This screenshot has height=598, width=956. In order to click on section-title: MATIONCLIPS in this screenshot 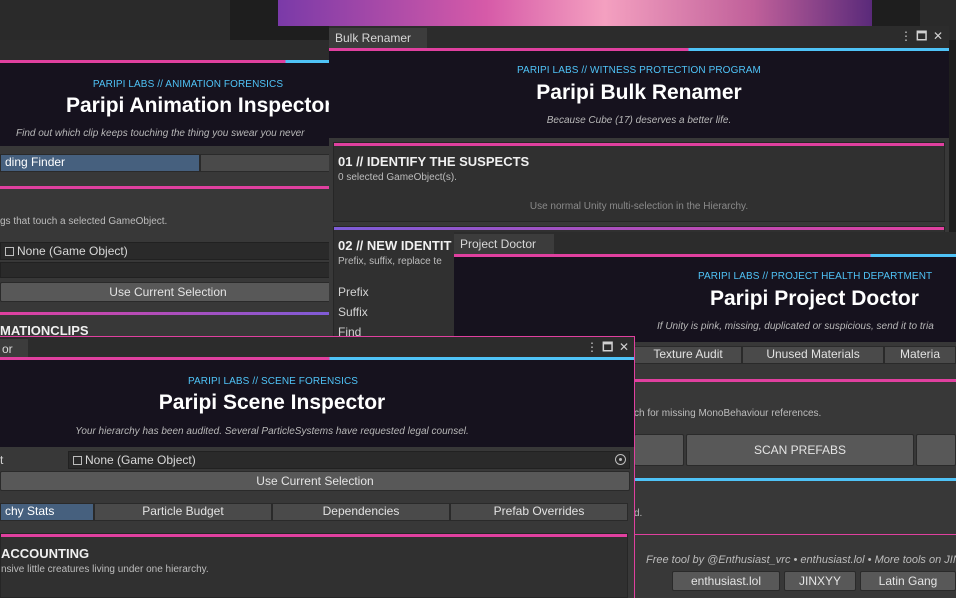, I will do `click(44, 330)`.